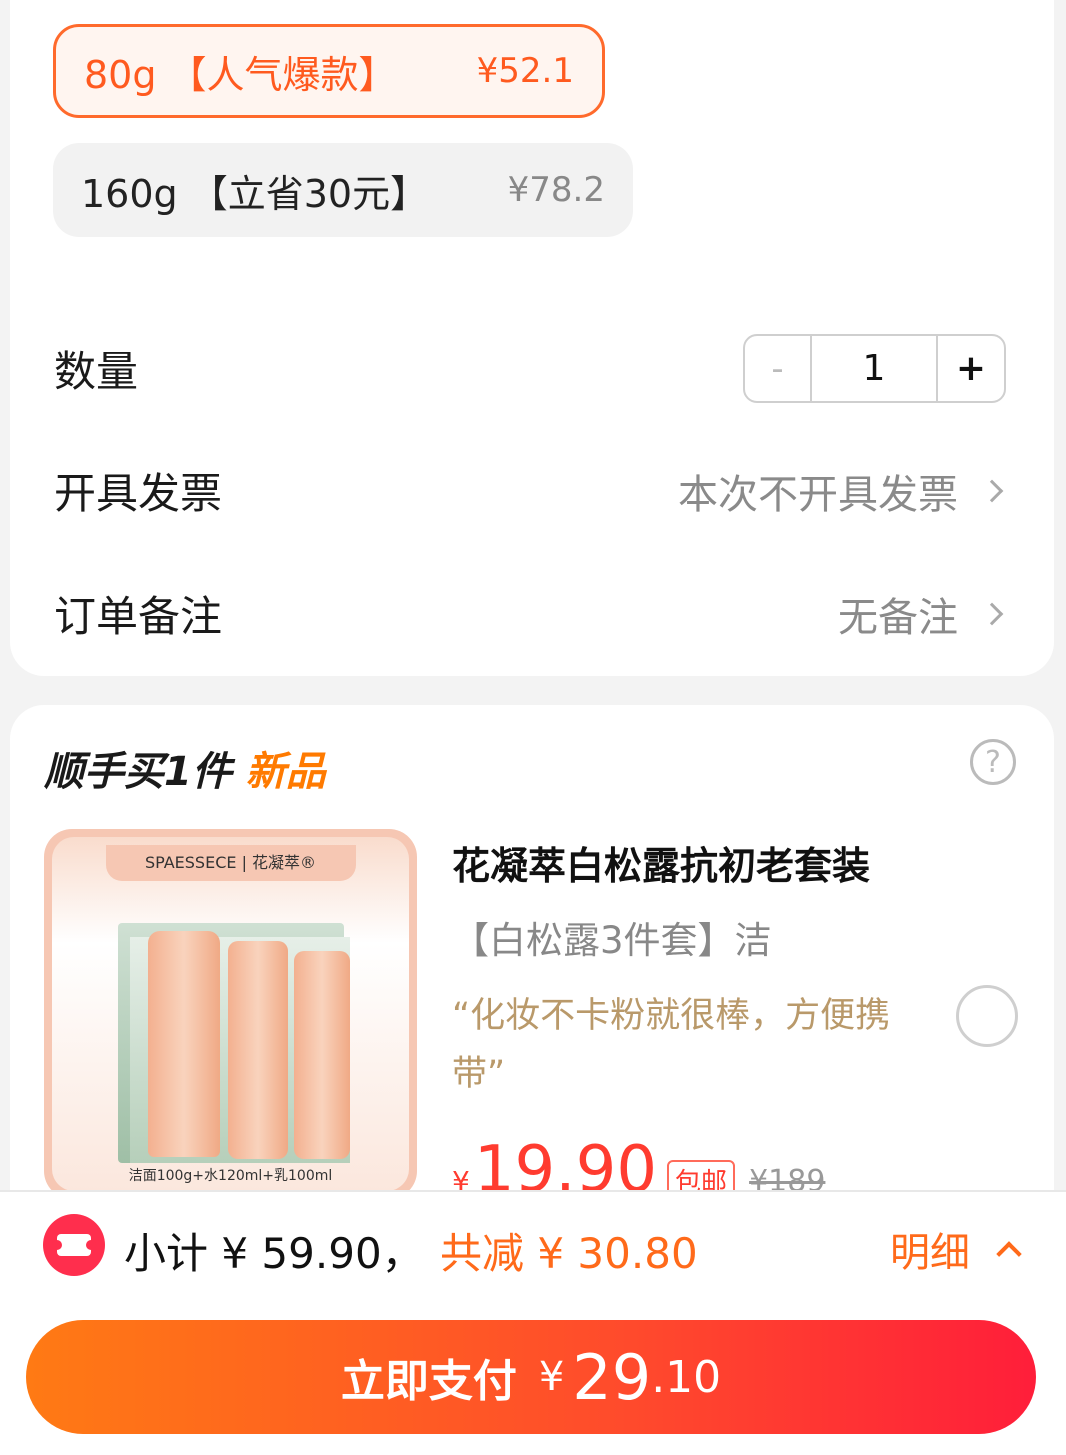 This screenshot has width=1066, height=1455. I want to click on note-label: 订单备注, so click(138, 616).